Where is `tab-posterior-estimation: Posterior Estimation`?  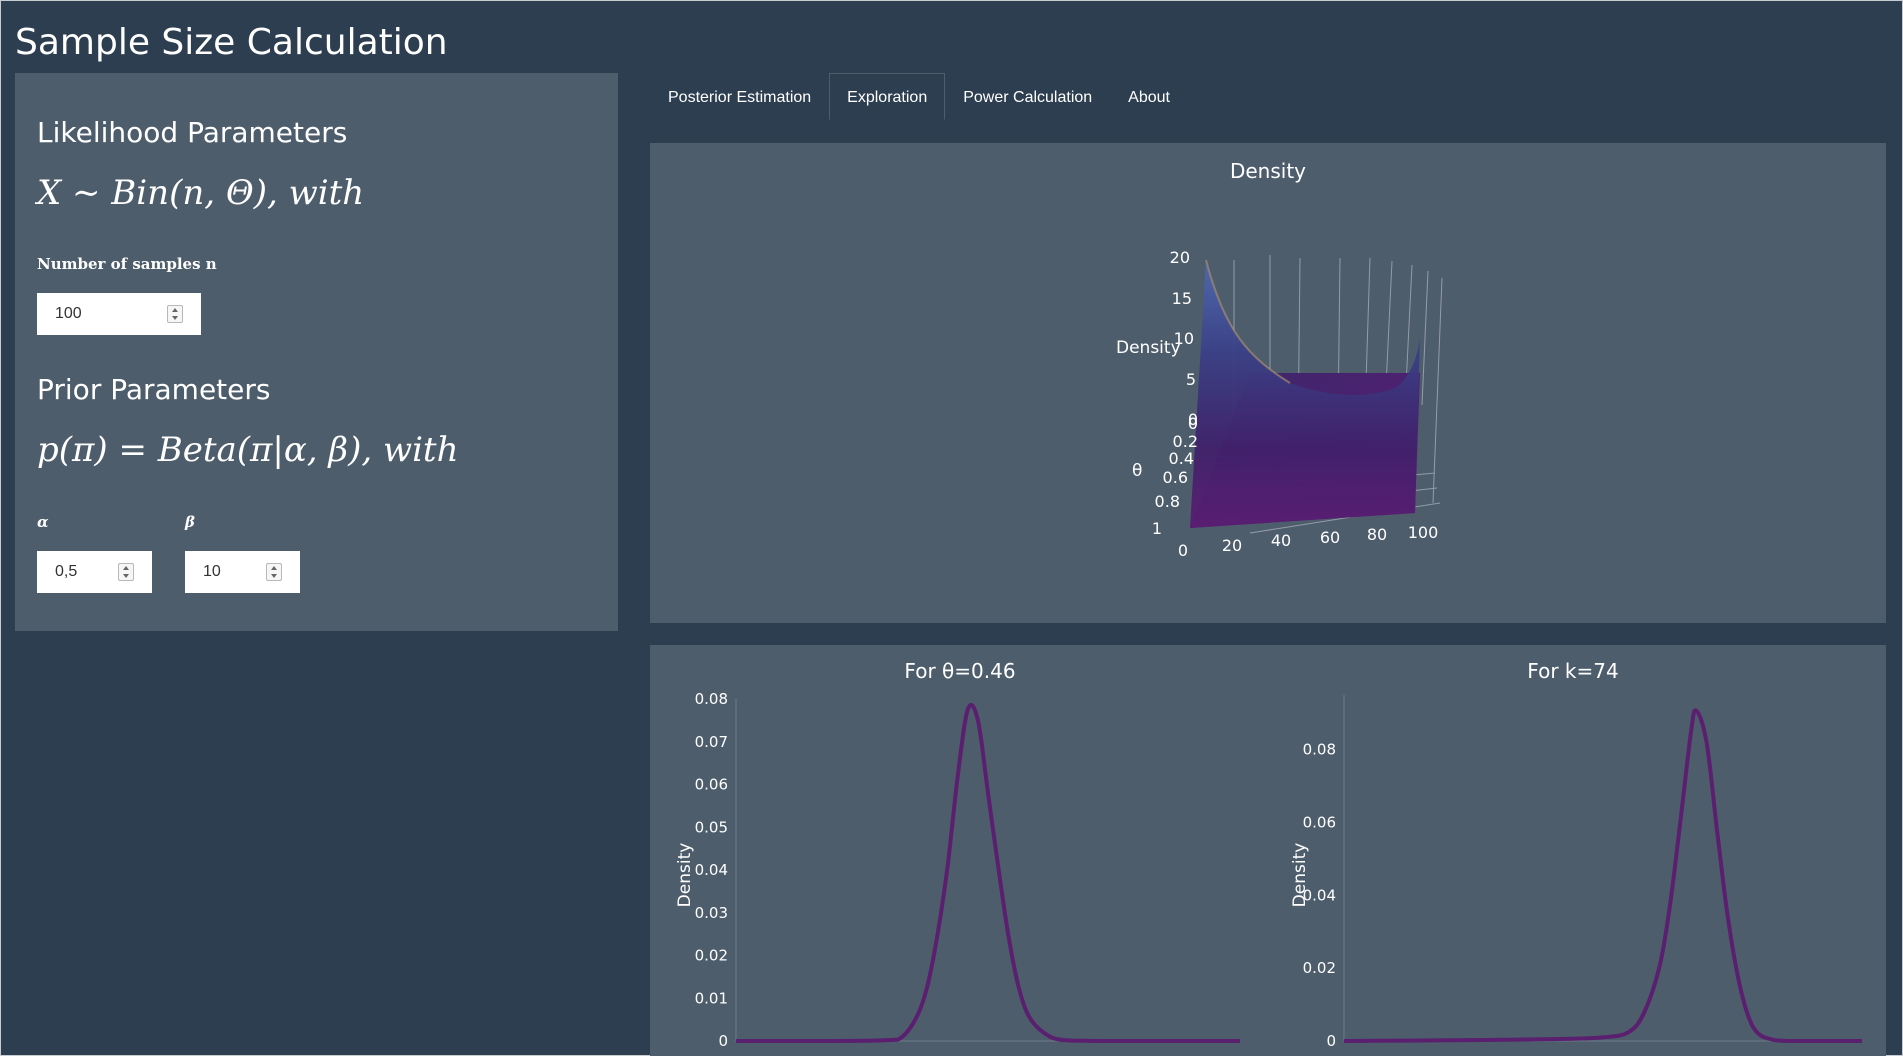 tab-posterior-estimation: Posterior Estimation is located at coordinates (739, 96).